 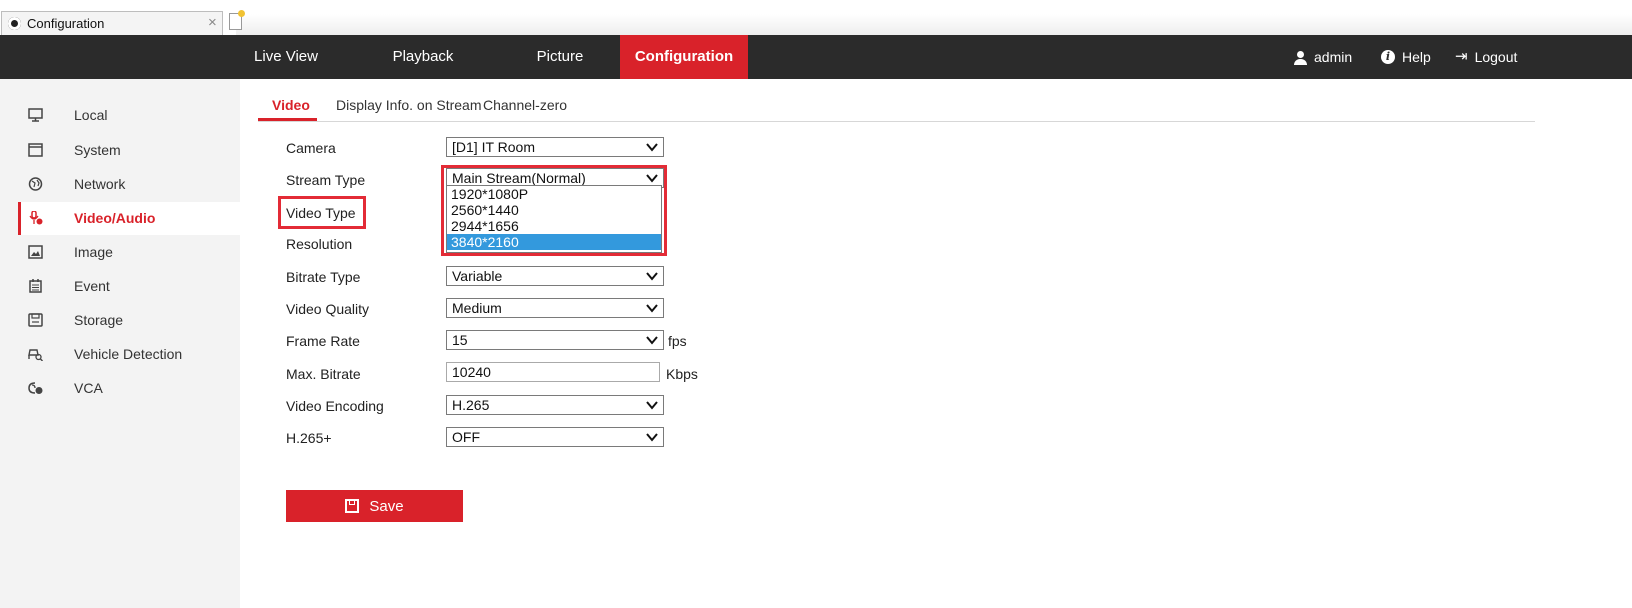 I want to click on logout-label: Logout, so click(x=1496, y=57).